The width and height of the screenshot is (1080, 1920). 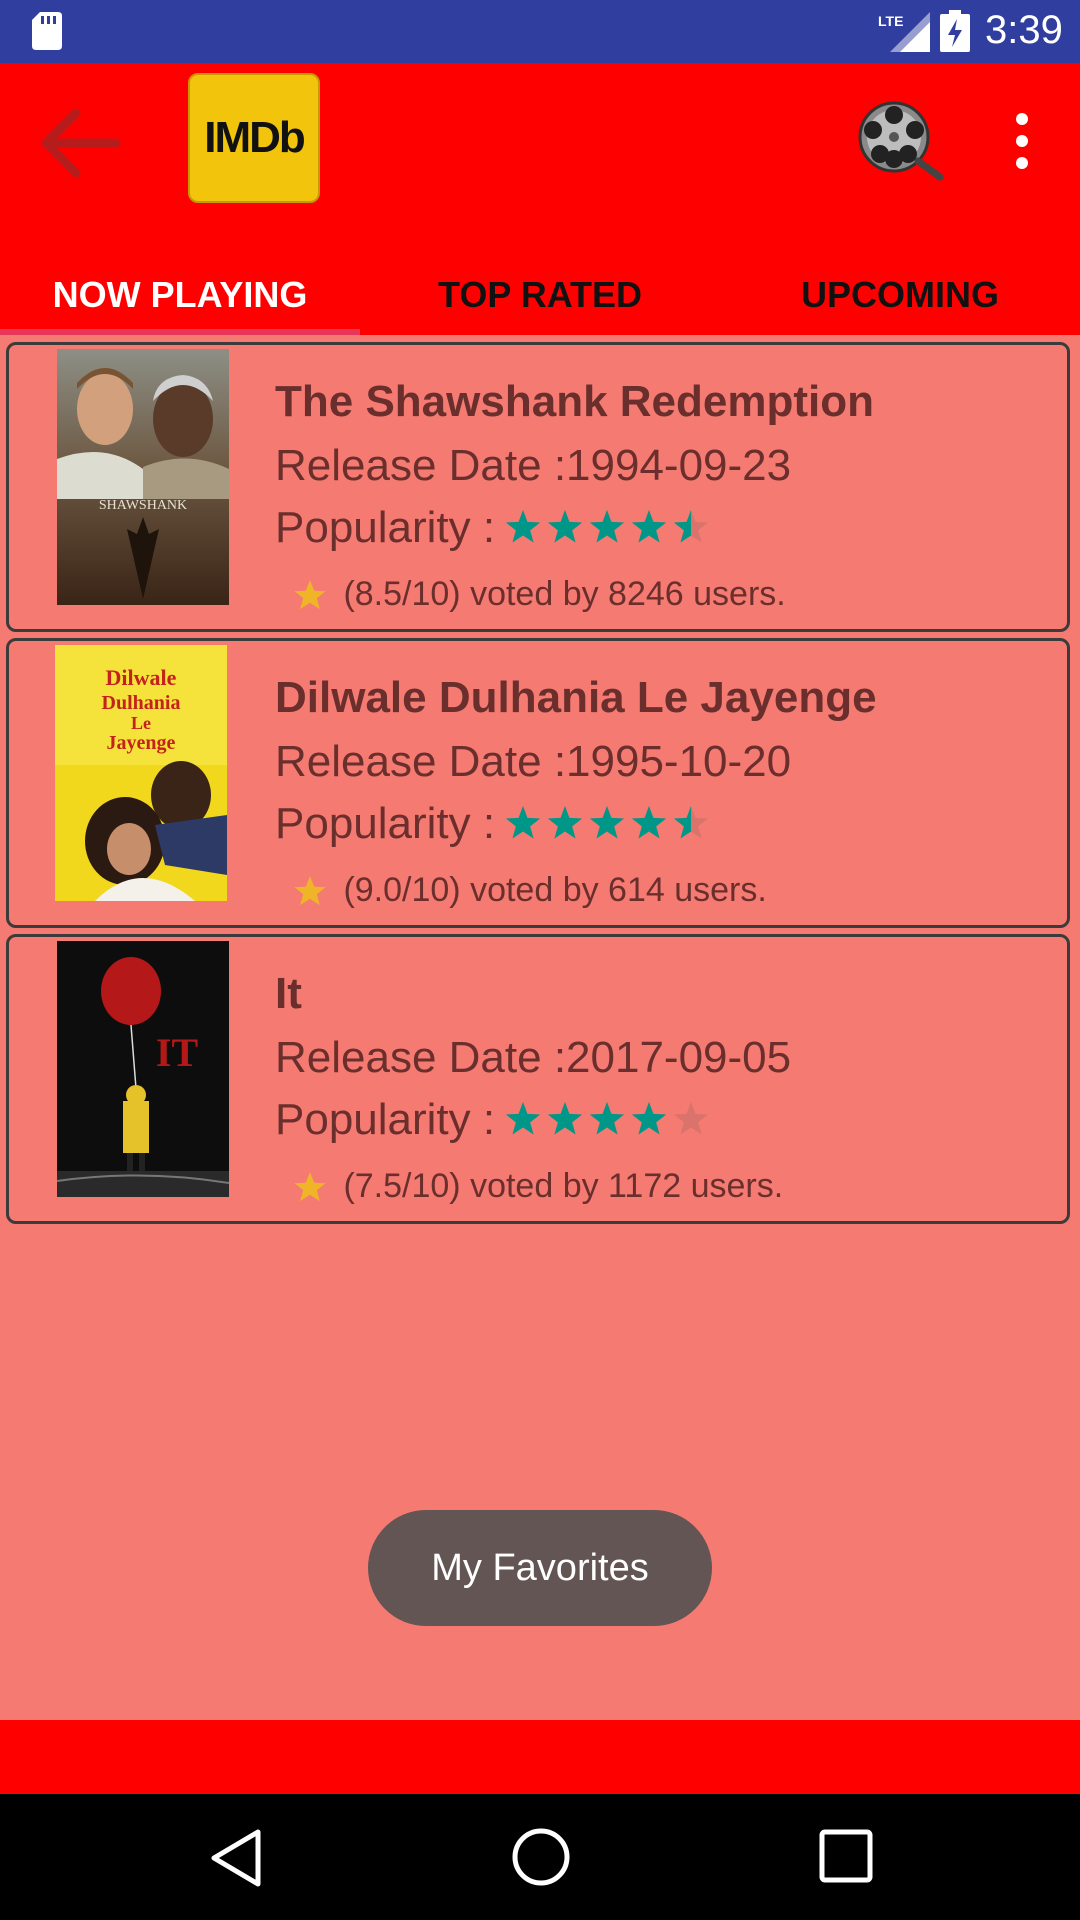 What do you see at coordinates (555, 890) in the screenshot?
I see `vote-text: (9.0/10) voted by 614 users.` at bounding box center [555, 890].